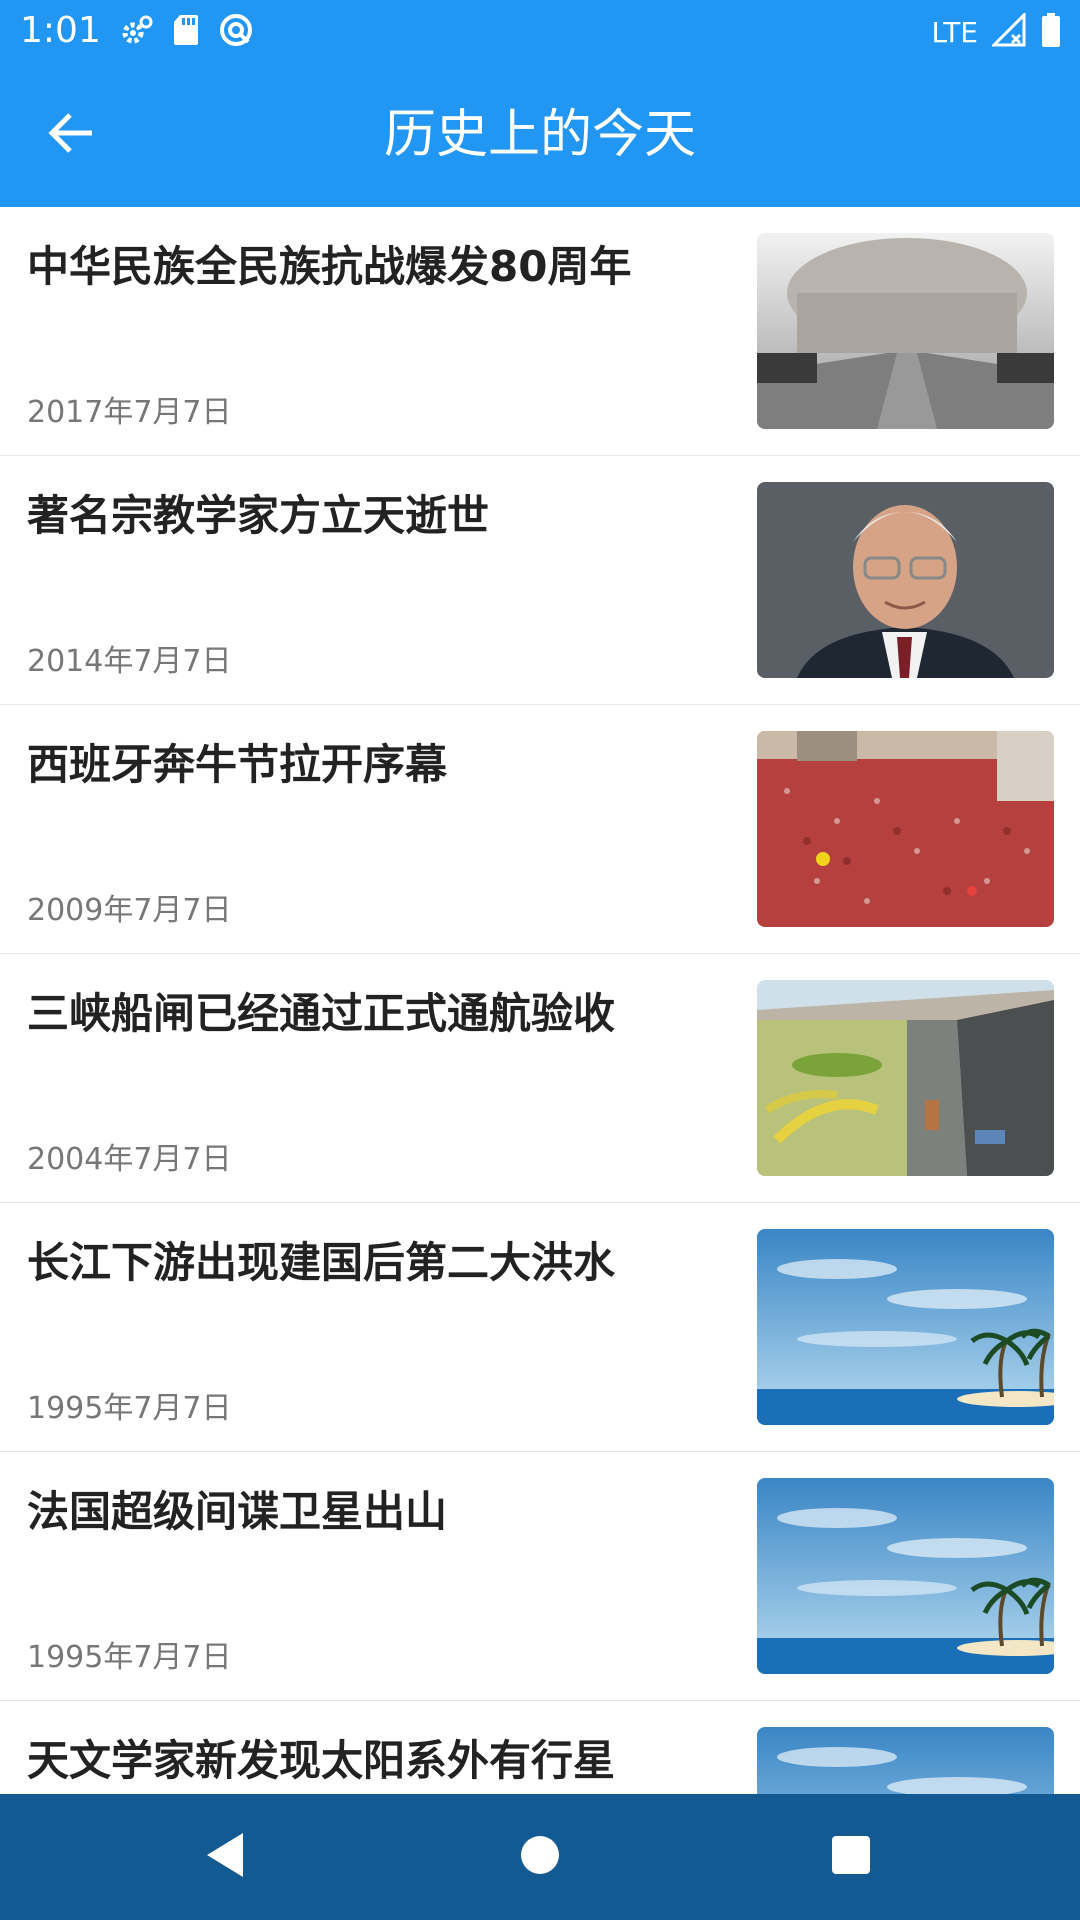 This screenshot has height=1920, width=1080. Describe the element at coordinates (954, 32) in the screenshot. I see `network-type: LTE` at that location.